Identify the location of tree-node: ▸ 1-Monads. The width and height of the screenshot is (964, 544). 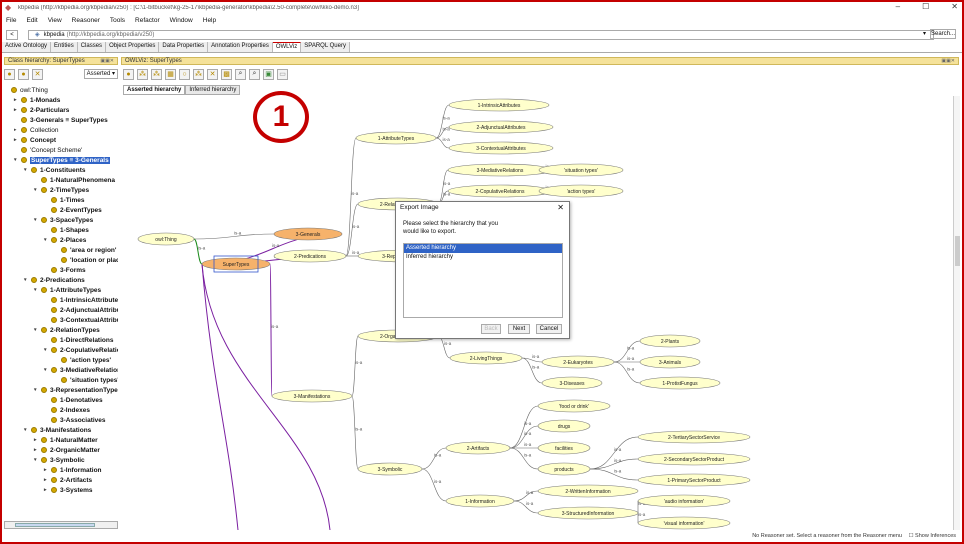
(37, 100).